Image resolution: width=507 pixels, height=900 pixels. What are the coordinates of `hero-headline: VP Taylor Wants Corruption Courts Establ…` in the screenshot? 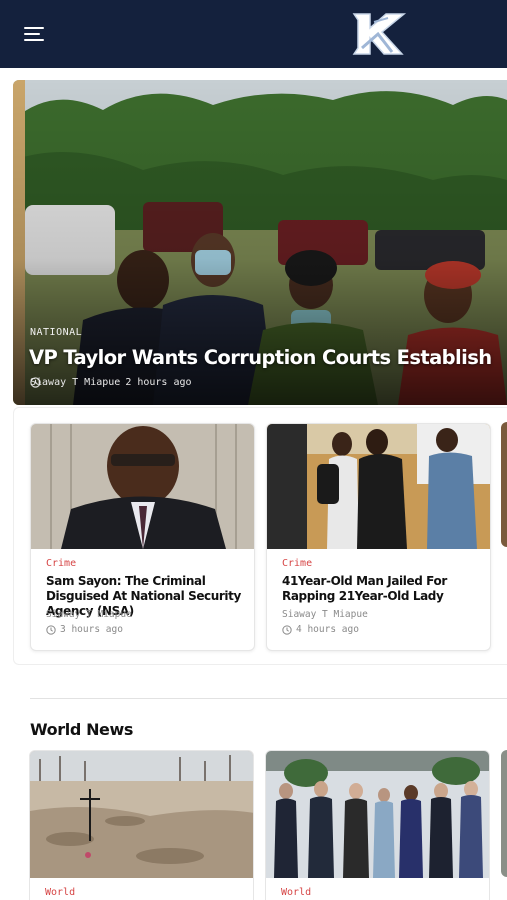 It's located at (260, 357).